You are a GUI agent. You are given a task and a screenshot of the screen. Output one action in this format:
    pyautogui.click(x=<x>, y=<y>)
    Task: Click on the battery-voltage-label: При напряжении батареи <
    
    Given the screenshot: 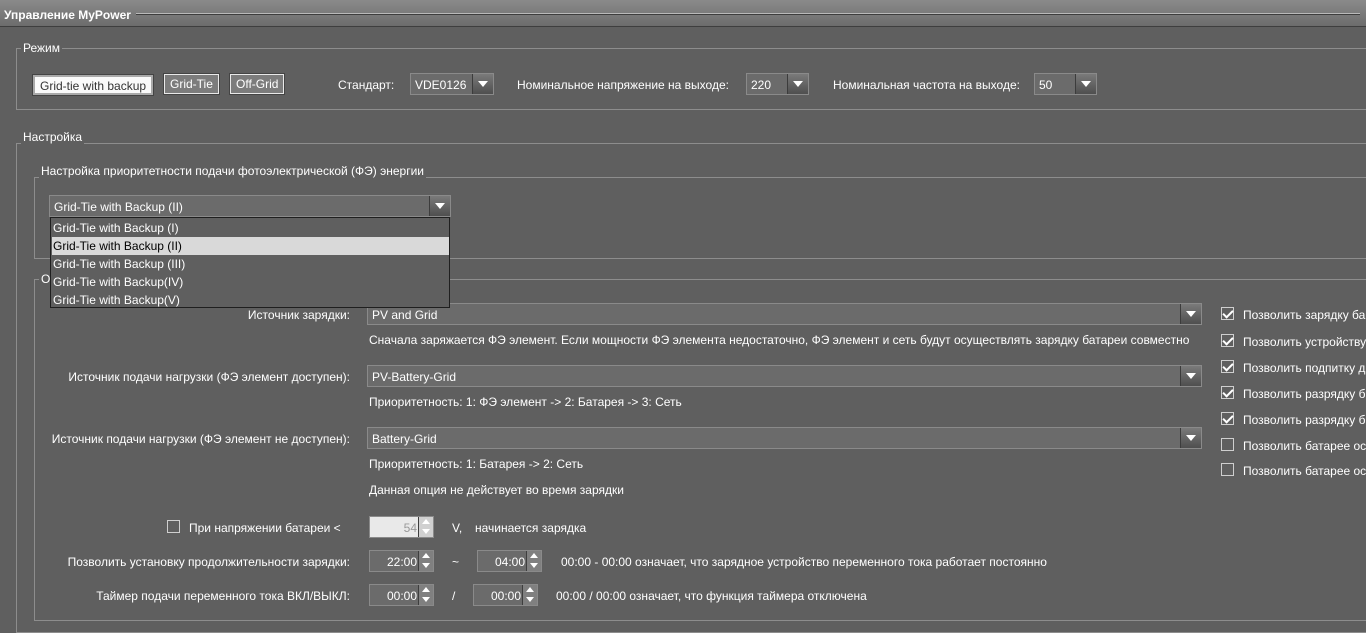 What is the action you would take?
    pyautogui.click(x=265, y=528)
    